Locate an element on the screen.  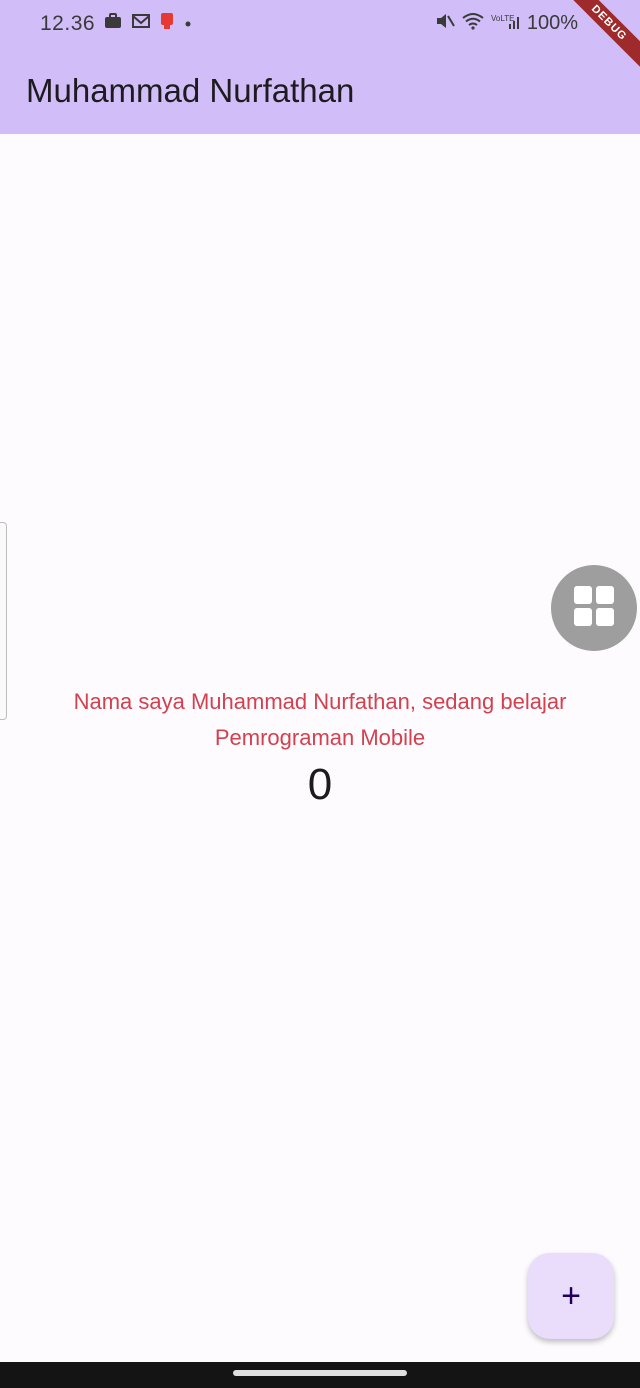
signal-icon: VoLTE is located at coordinates (506, 23).